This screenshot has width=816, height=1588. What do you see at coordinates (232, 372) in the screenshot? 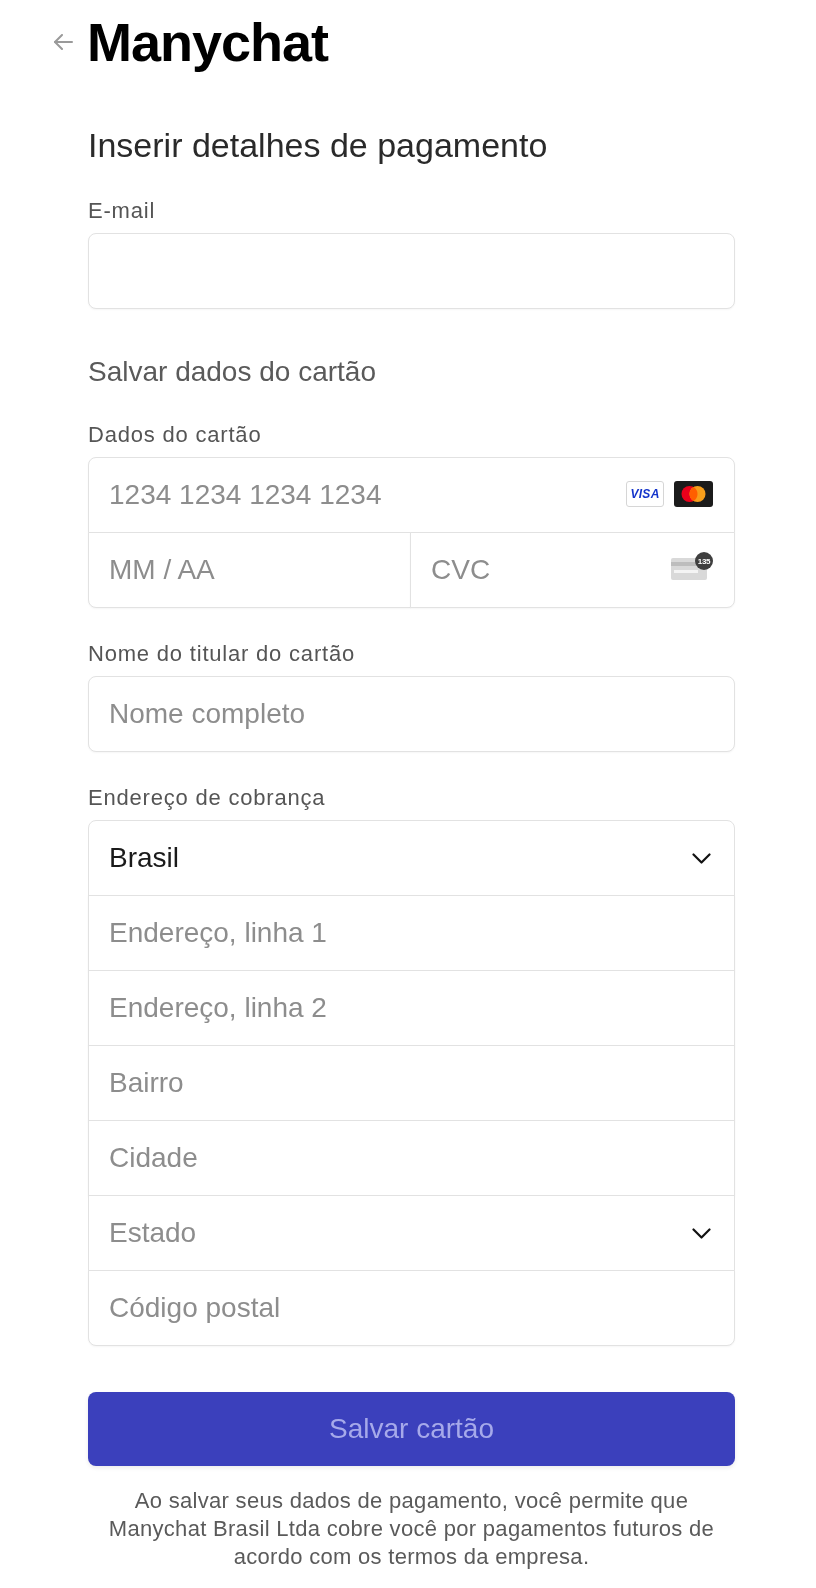
I see `section-title: Salvar dados do cartão` at bounding box center [232, 372].